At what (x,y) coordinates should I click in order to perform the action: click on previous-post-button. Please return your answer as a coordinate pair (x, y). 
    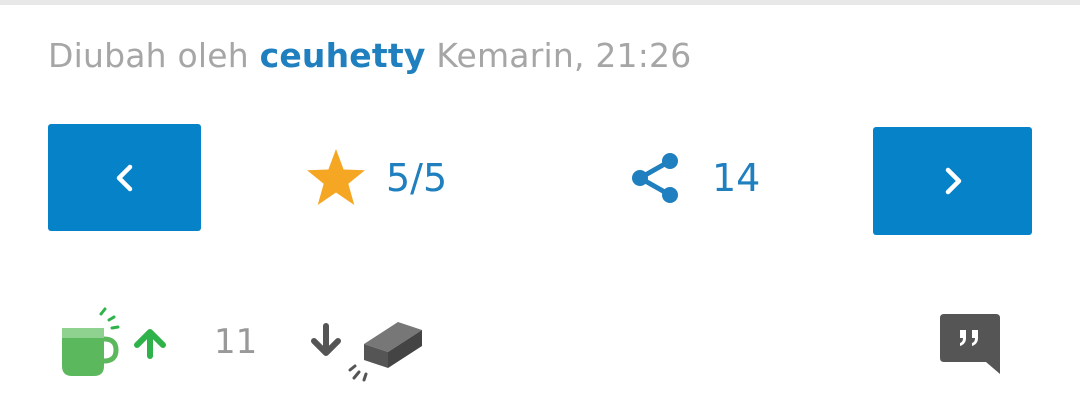
    Looking at the image, I should click on (124, 177).